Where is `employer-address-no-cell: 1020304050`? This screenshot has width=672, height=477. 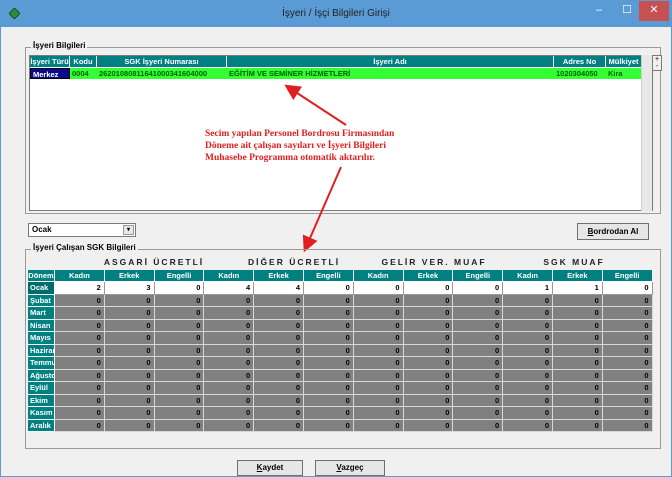
employer-address-no-cell: 1020304050 is located at coordinates (580, 73).